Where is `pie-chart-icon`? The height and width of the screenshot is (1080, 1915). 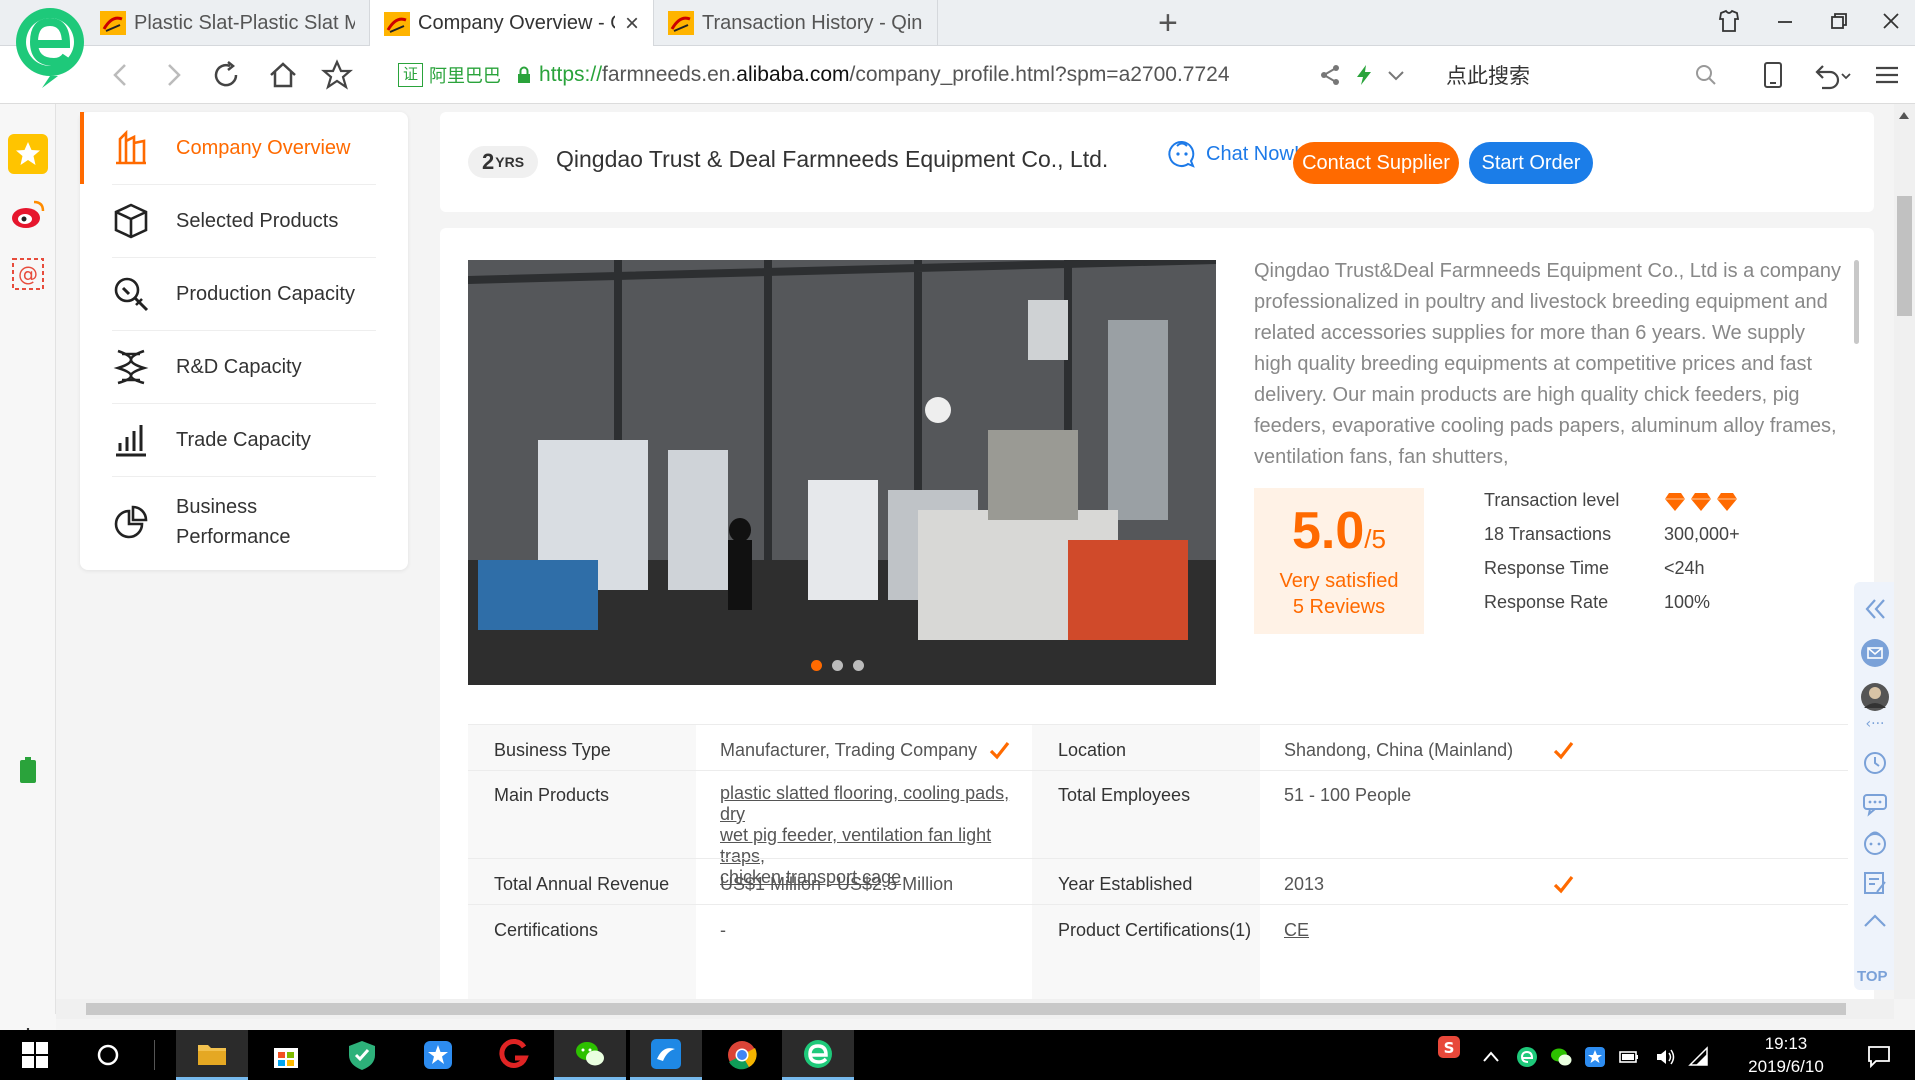
pie-chart-icon is located at coordinates (131, 522).